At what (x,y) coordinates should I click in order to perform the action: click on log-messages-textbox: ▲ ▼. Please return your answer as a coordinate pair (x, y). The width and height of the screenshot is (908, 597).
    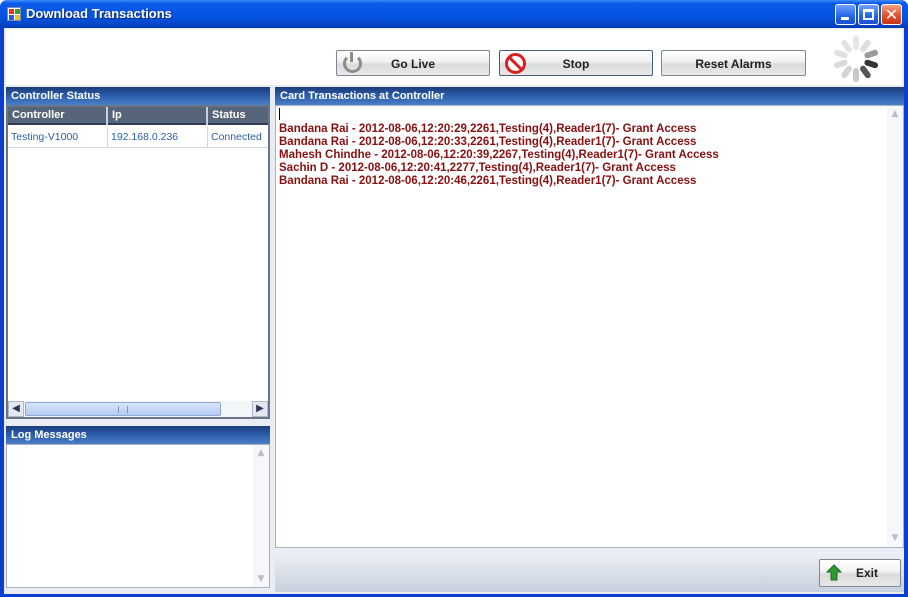
    Looking at the image, I should click on (138, 516).